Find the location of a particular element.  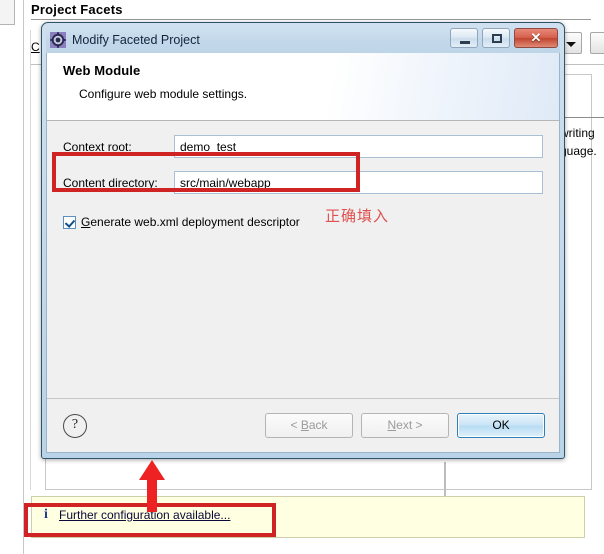

ok-button-label: OK is located at coordinates (501, 425).